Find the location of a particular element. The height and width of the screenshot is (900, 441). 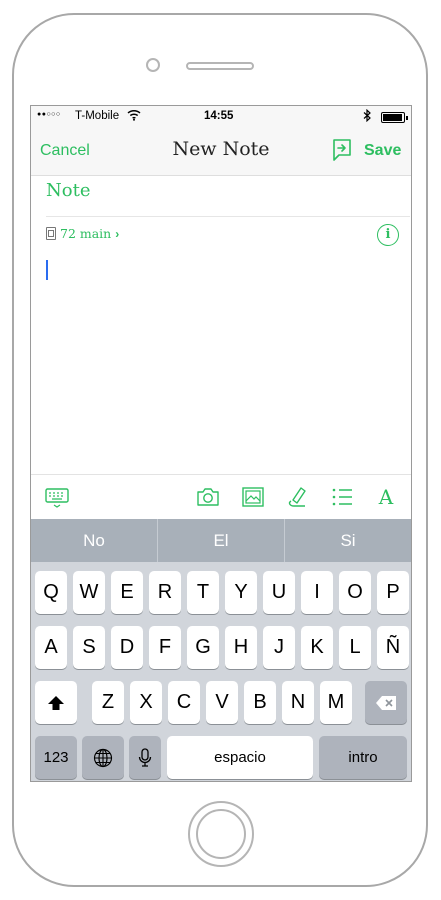

title-divider is located at coordinates (228, 216).